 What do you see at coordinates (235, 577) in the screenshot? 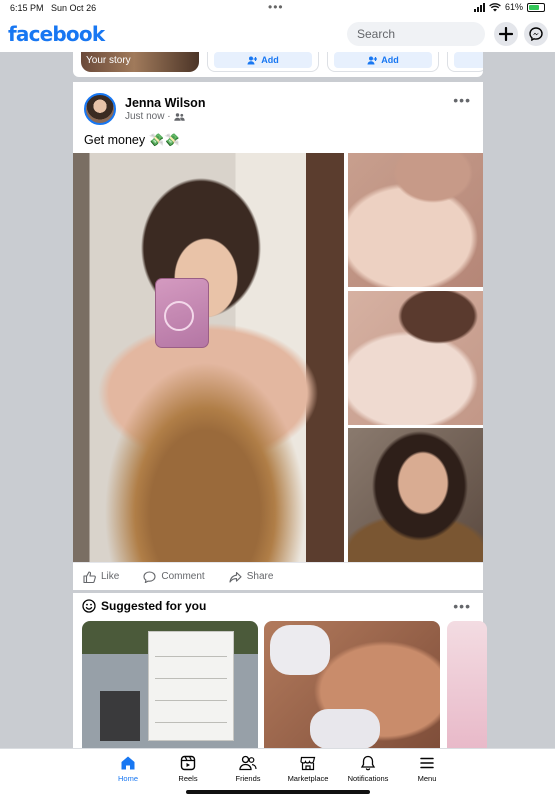
I see `share-icon` at bounding box center [235, 577].